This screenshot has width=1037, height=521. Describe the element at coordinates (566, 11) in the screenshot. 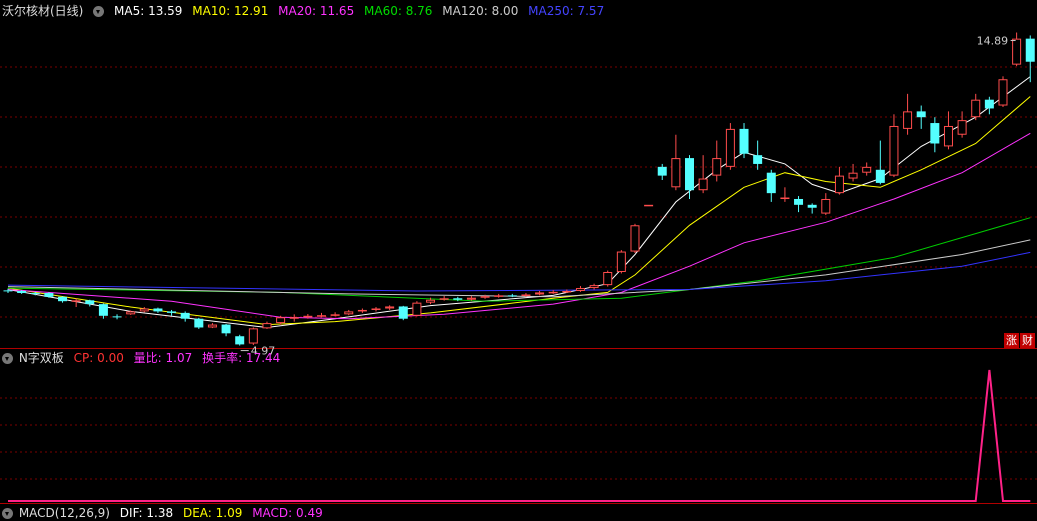

I see `ma250-value: MA250: 7.57` at that location.